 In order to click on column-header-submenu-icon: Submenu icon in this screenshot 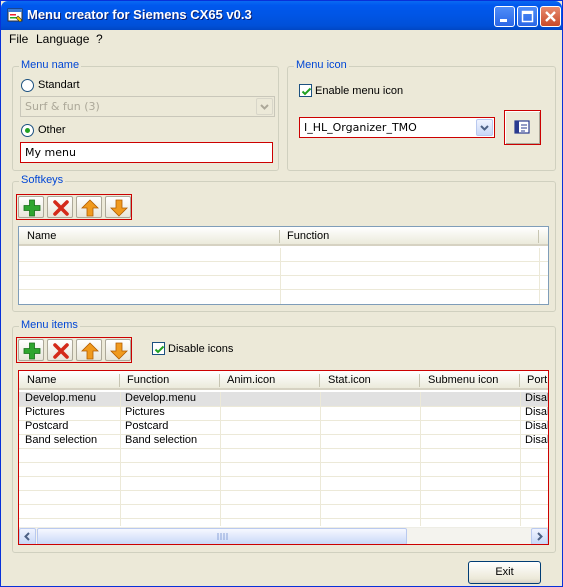, I will do `click(473, 380)`.